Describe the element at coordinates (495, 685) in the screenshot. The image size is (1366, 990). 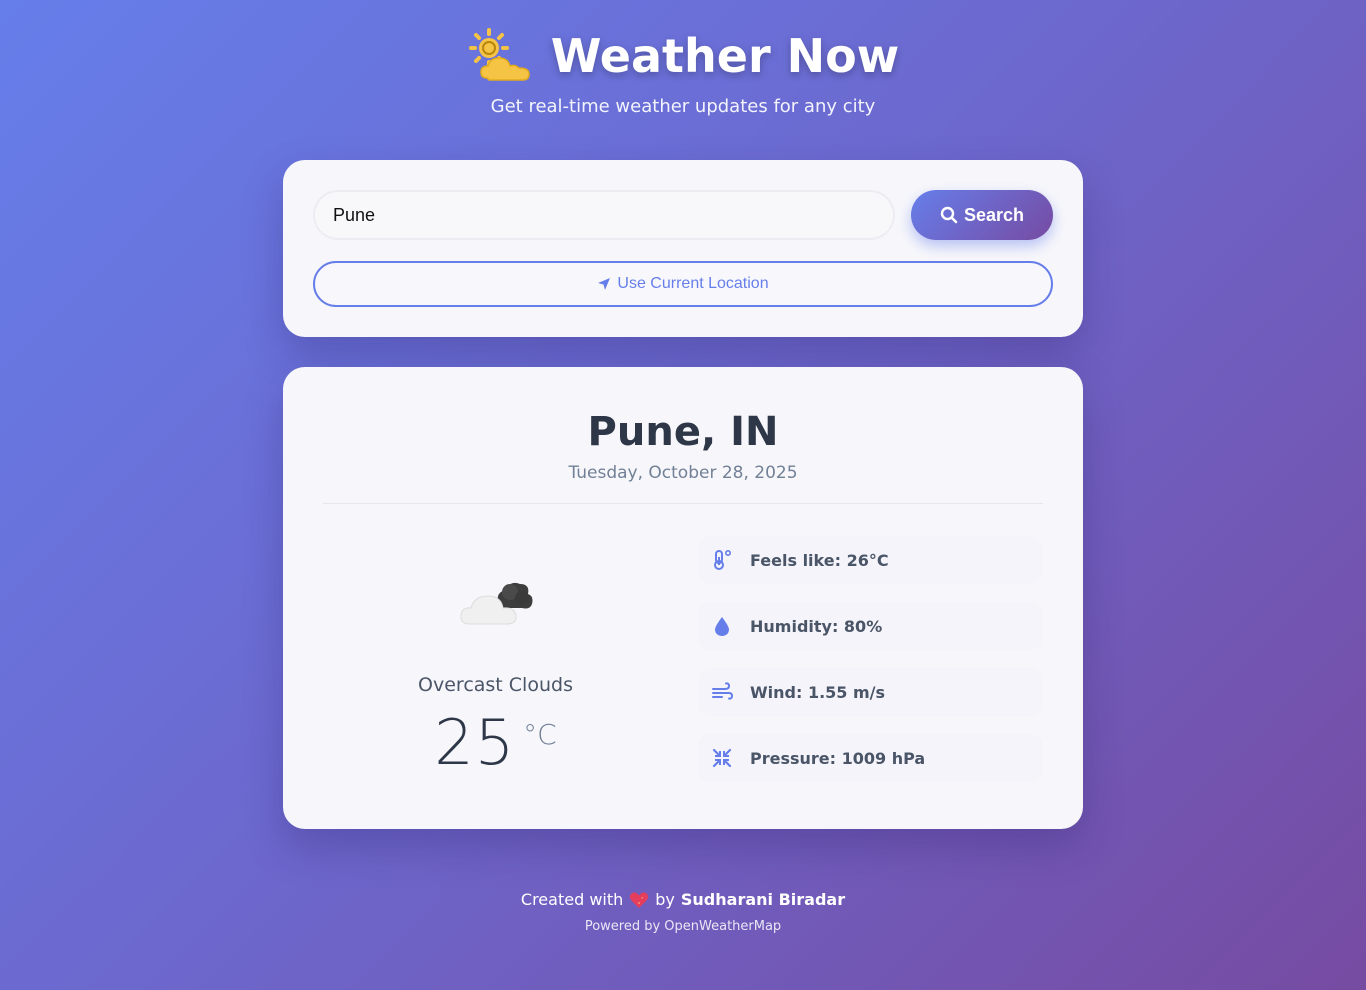
I see `weather-condition: Overcast Clouds` at that location.